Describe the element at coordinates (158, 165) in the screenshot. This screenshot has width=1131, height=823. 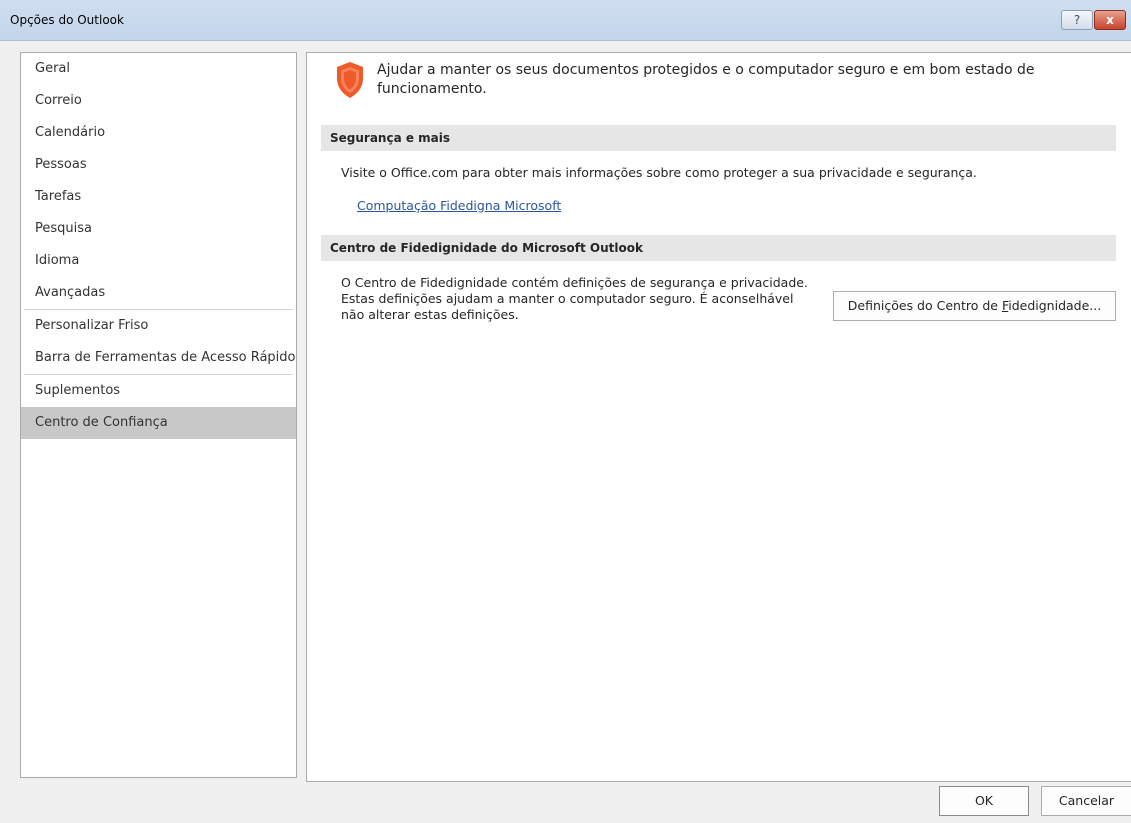
I see `sidebar-item-pessoas: Pessoas` at that location.